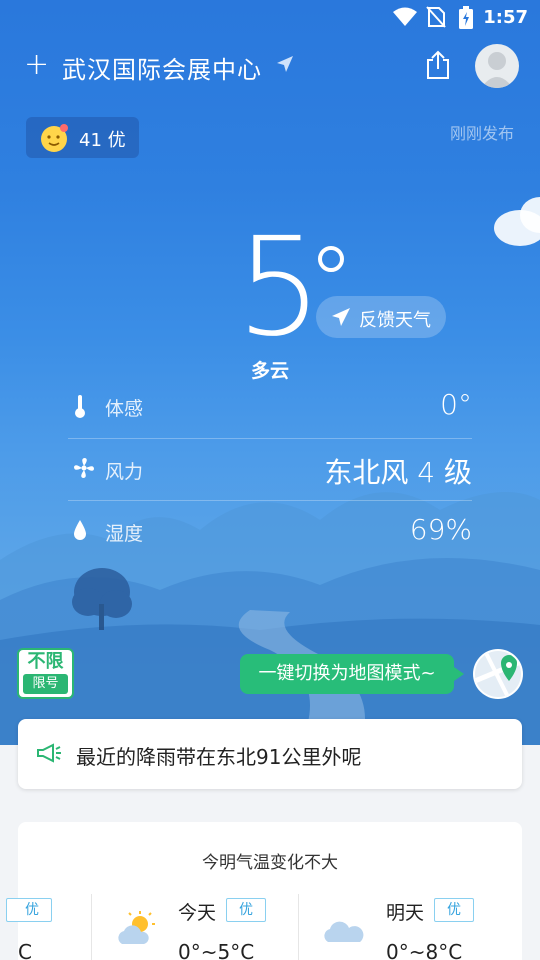 The height and width of the screenshot is (960, 540). I want to click on partly-cloudy-icon, so click(136, 927).